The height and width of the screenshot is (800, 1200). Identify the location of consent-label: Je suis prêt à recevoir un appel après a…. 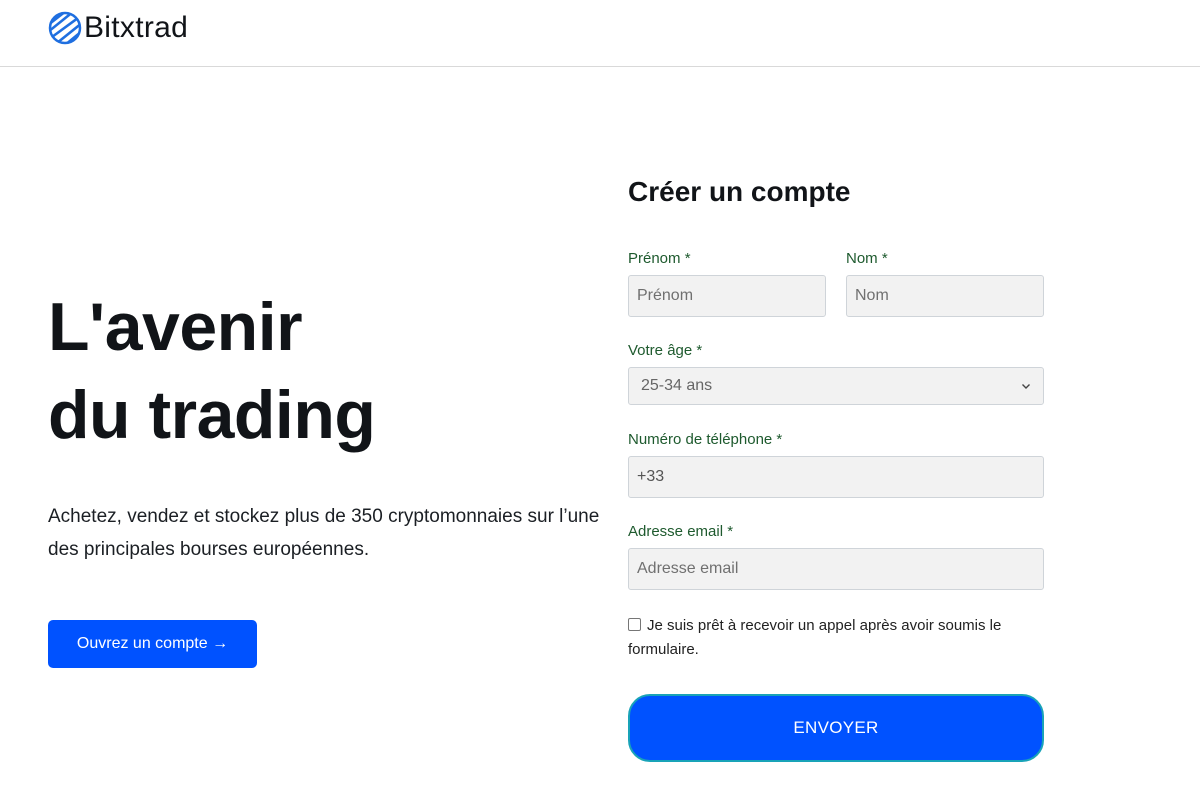
(815, 637).